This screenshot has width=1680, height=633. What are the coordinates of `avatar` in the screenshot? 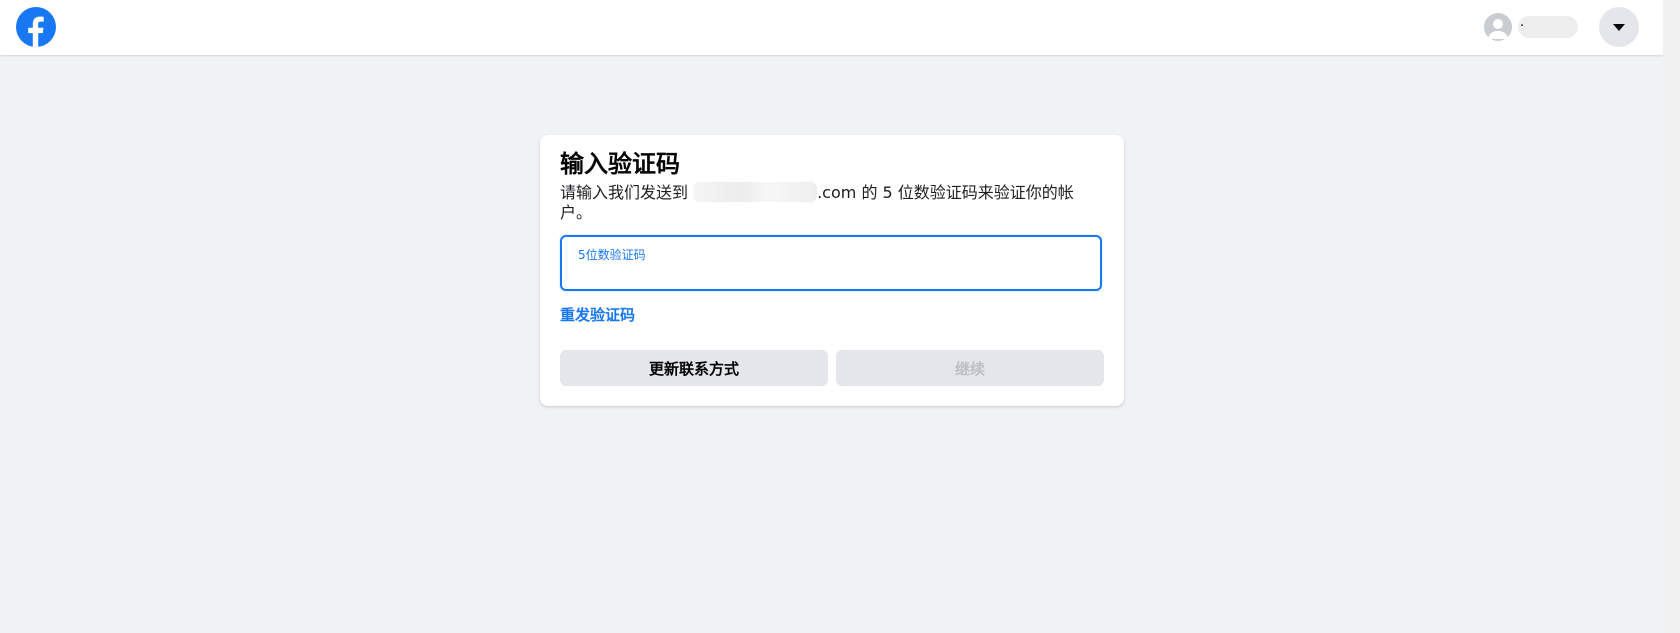 It's located at (1498, 27).